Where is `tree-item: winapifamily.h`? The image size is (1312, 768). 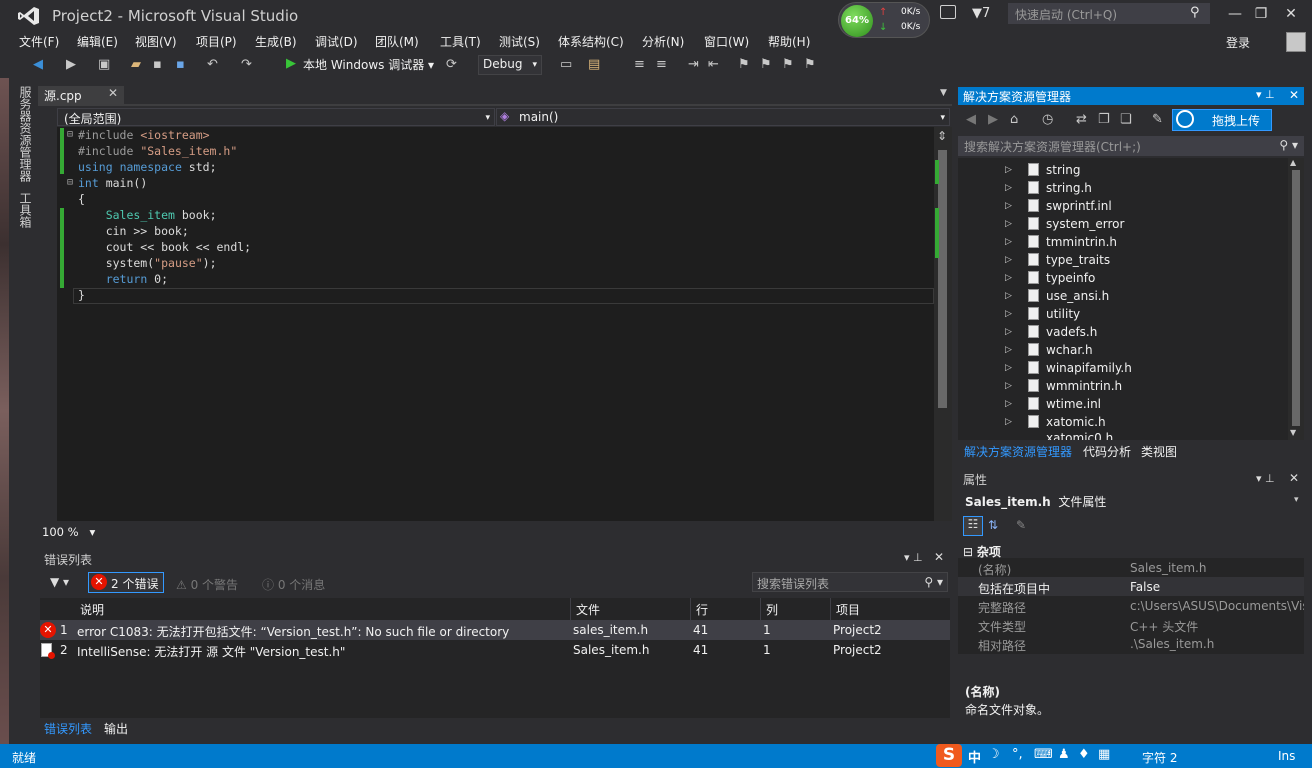
tree-item: winapifamily.h is located at coordinates (1089, 368).